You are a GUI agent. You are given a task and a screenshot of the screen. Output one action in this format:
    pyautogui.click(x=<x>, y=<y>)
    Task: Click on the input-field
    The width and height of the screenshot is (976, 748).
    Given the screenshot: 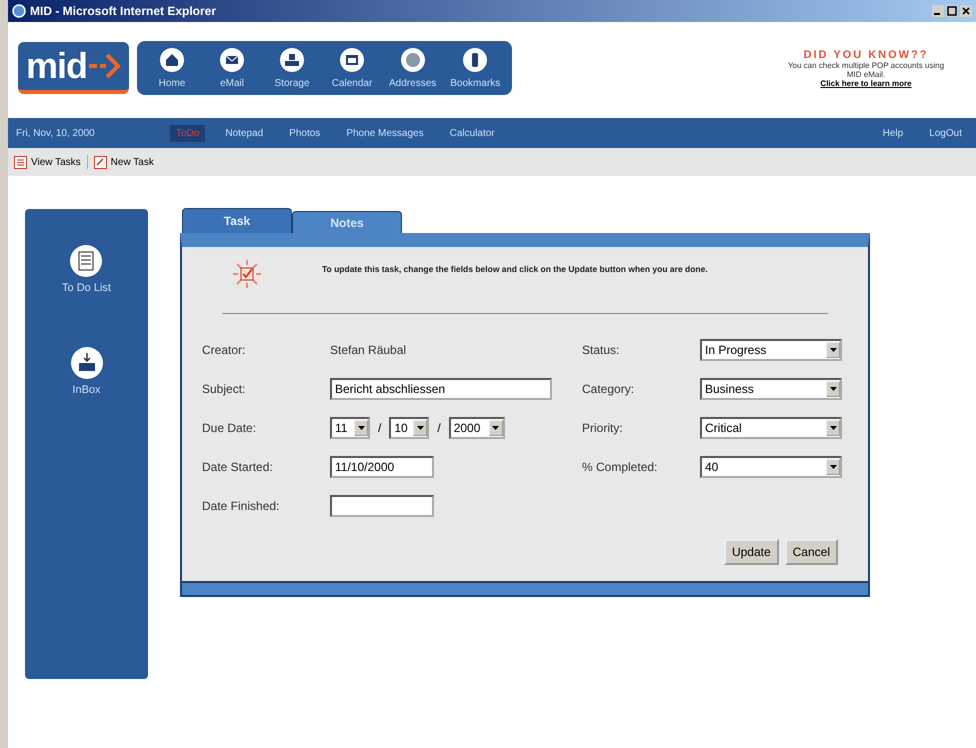 What is the action you would take?
    pyautogui.click(x=382, y=505)
    